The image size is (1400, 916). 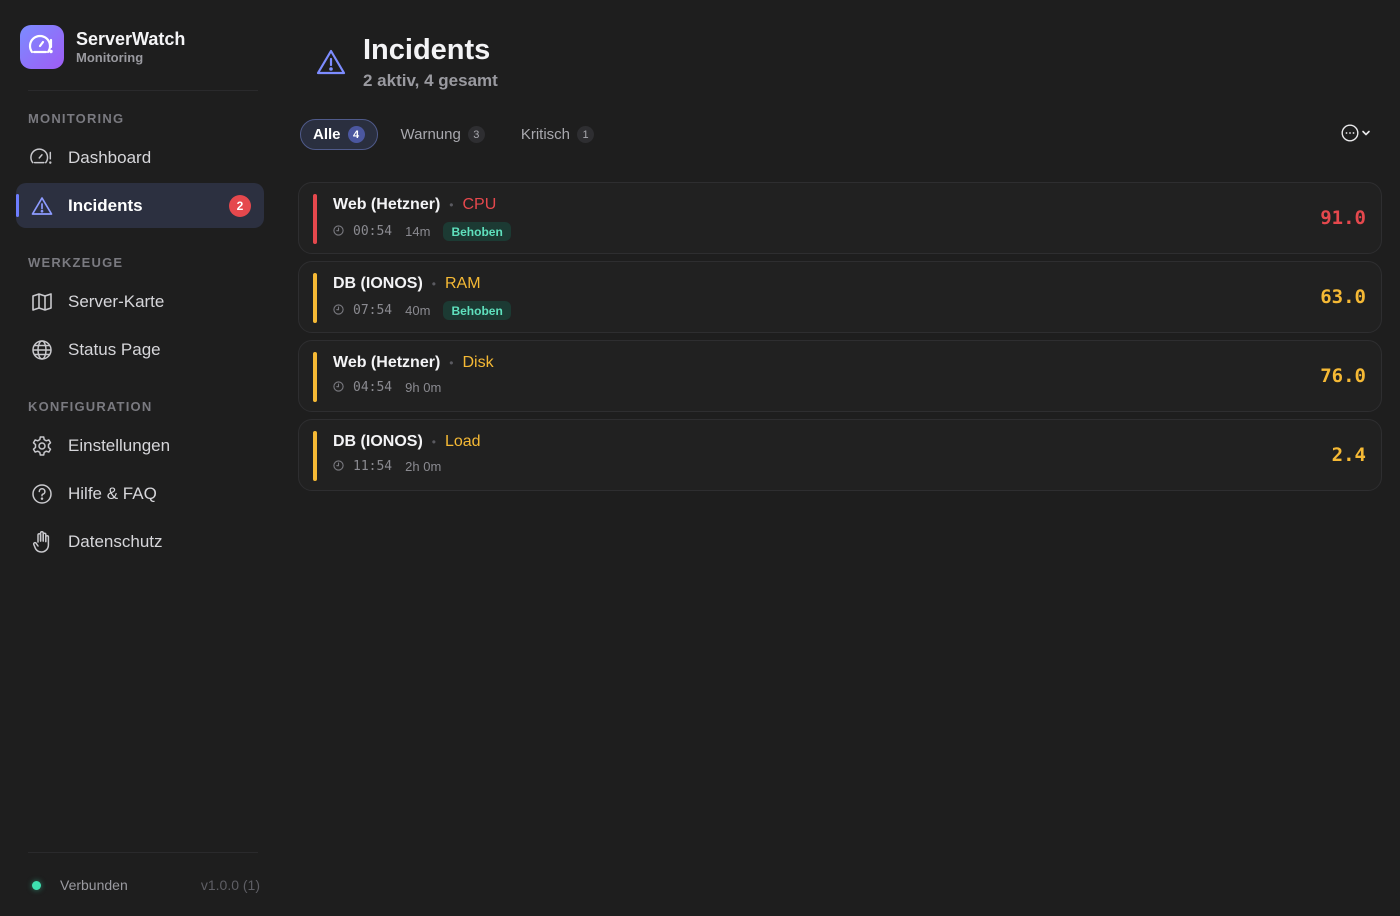 What do you see at coordinates (17, 205) in the screenshot?
I see `active-indicator` at bounding box center [17, 205].